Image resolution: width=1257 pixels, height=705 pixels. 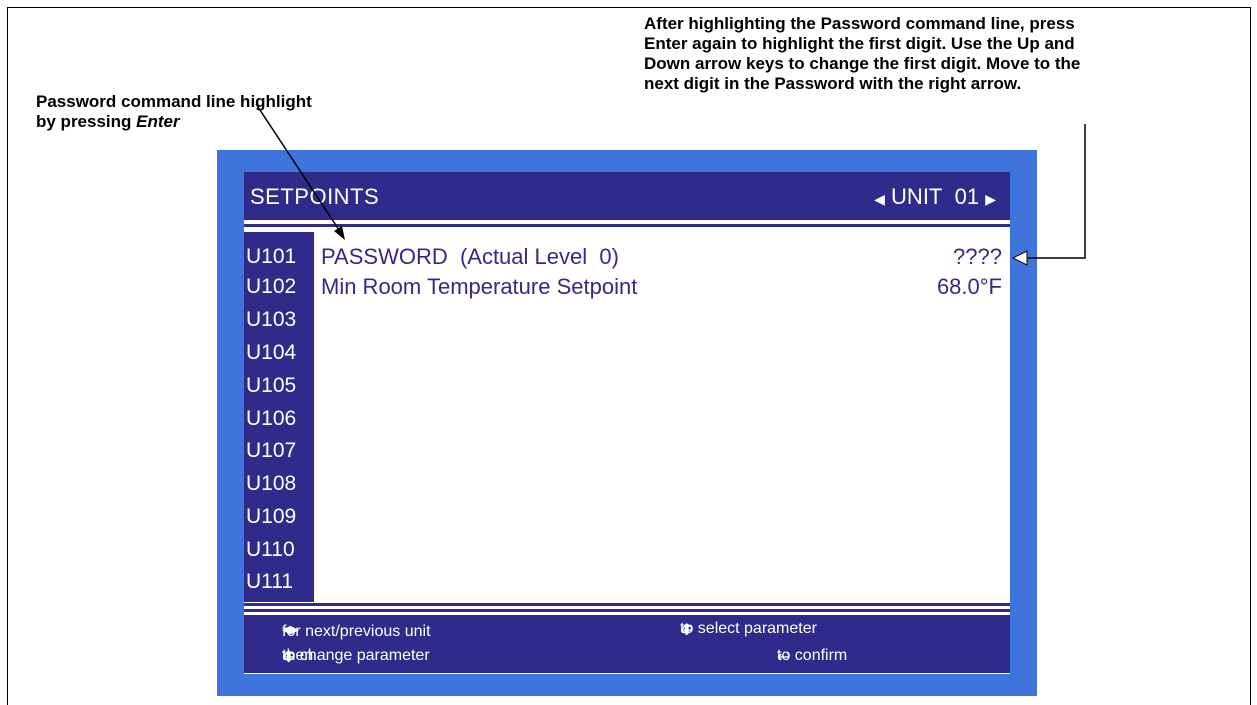 I want to click on left-annotation-enter: Enter, so click(x=158, y=121).